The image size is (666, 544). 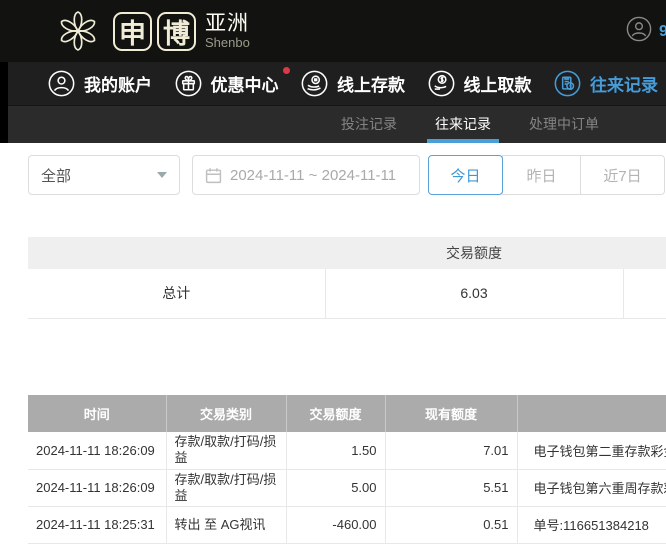 What do you see at coordinates (591, 413) in the screenshot?
I see `tx-col-header` at bounding box center [591, 413].